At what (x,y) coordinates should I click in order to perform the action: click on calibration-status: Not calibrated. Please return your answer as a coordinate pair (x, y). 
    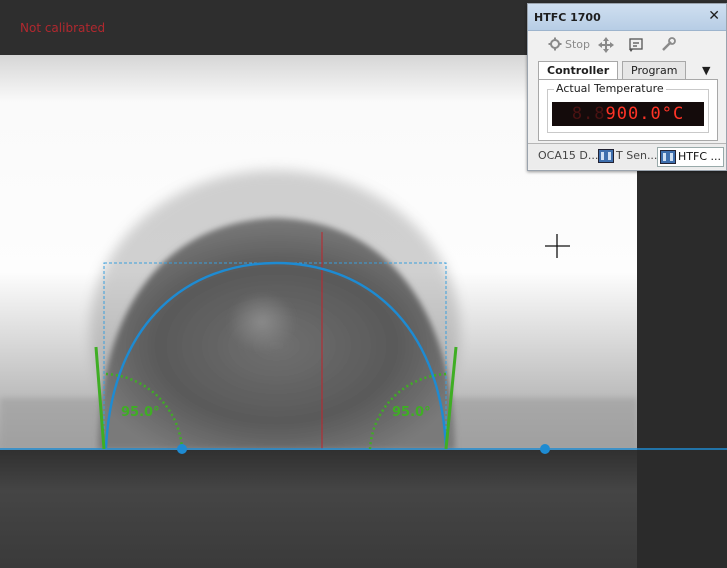
    Looking at the image, I should click on (63, 28).